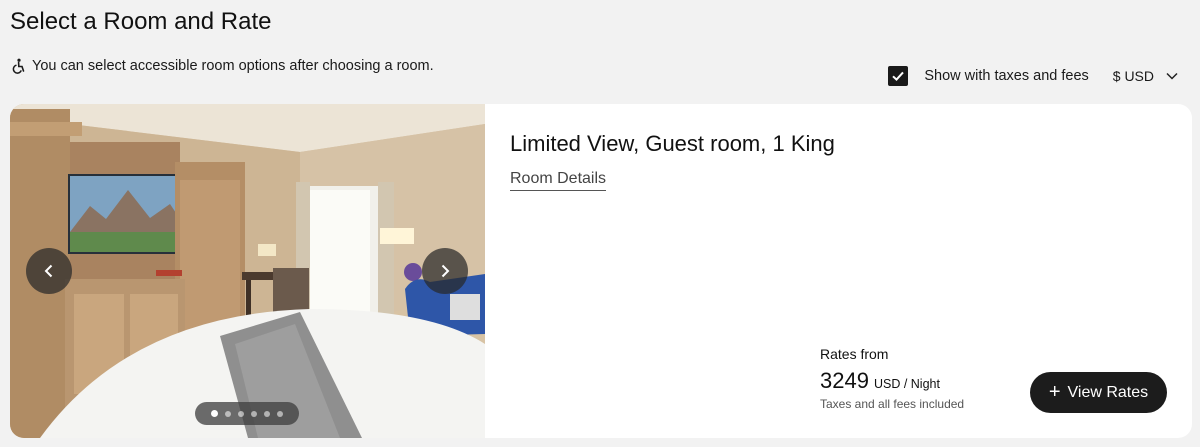 This screenshot has width=1200, height=447. What do you see at coordinates (1133, 76) in the screenshot?
I see `currency-value: $ USD` at bounding box center [1133, 76].